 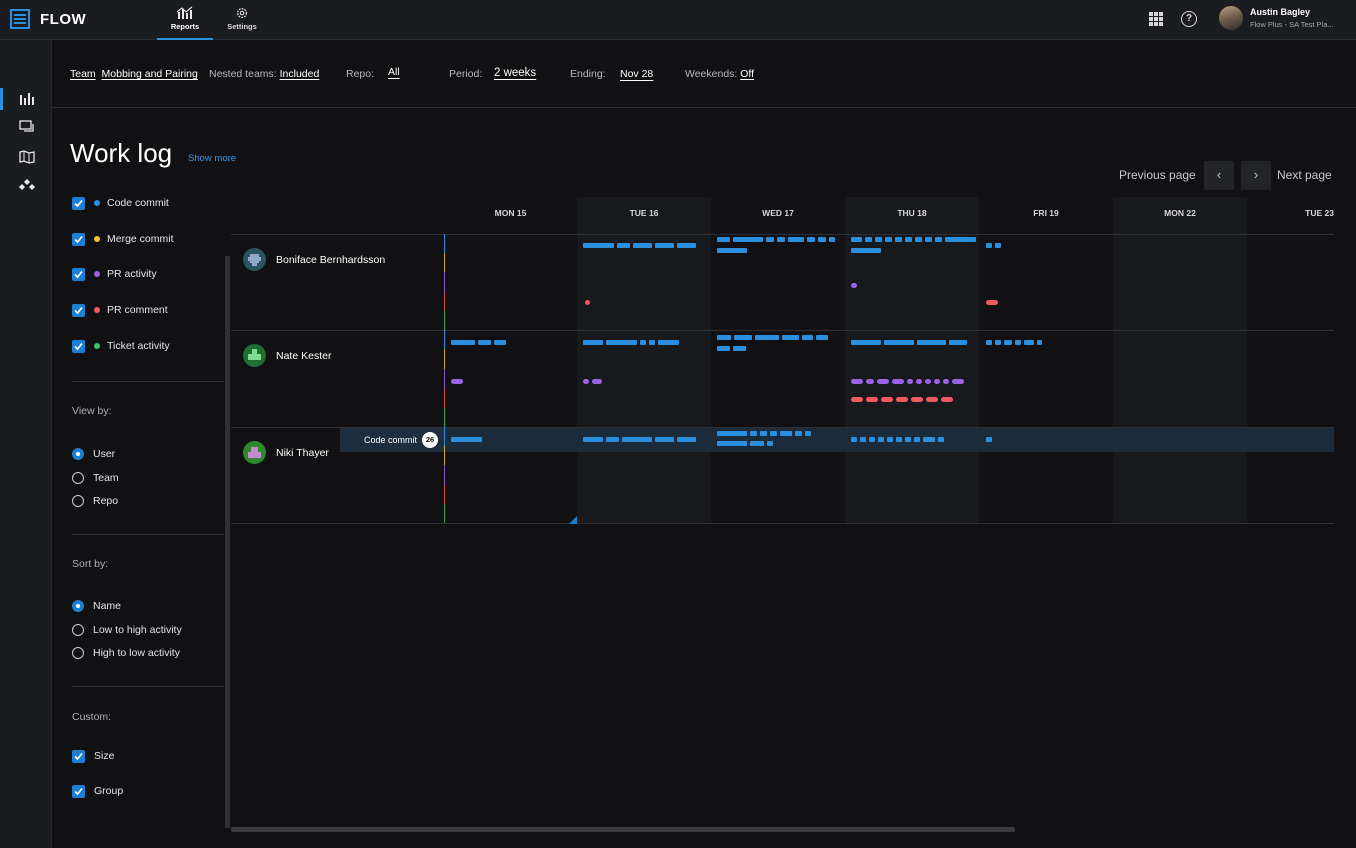 What do you see at coordinates (1157, 175) in the screenshot?
I see `previous-page-label: Previous page` at bounding box center [1157, 175].